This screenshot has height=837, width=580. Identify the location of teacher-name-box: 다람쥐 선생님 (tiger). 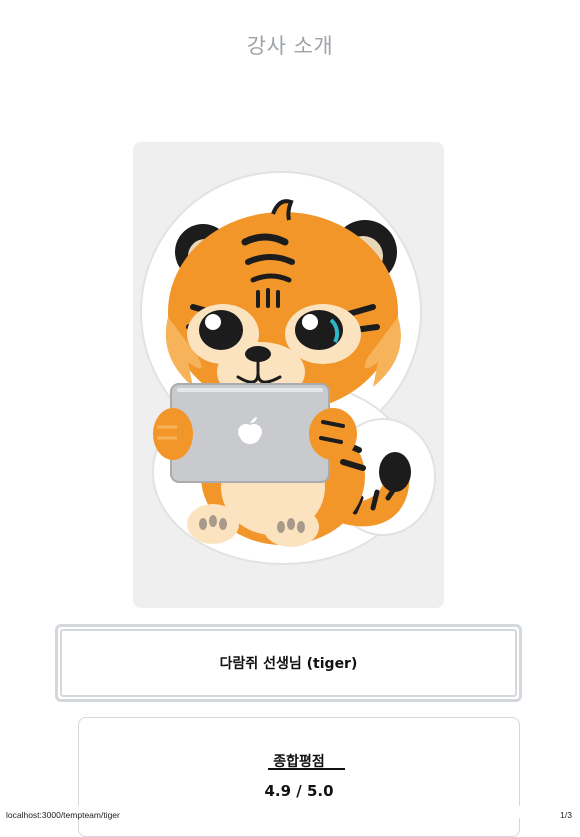
(288, 663).